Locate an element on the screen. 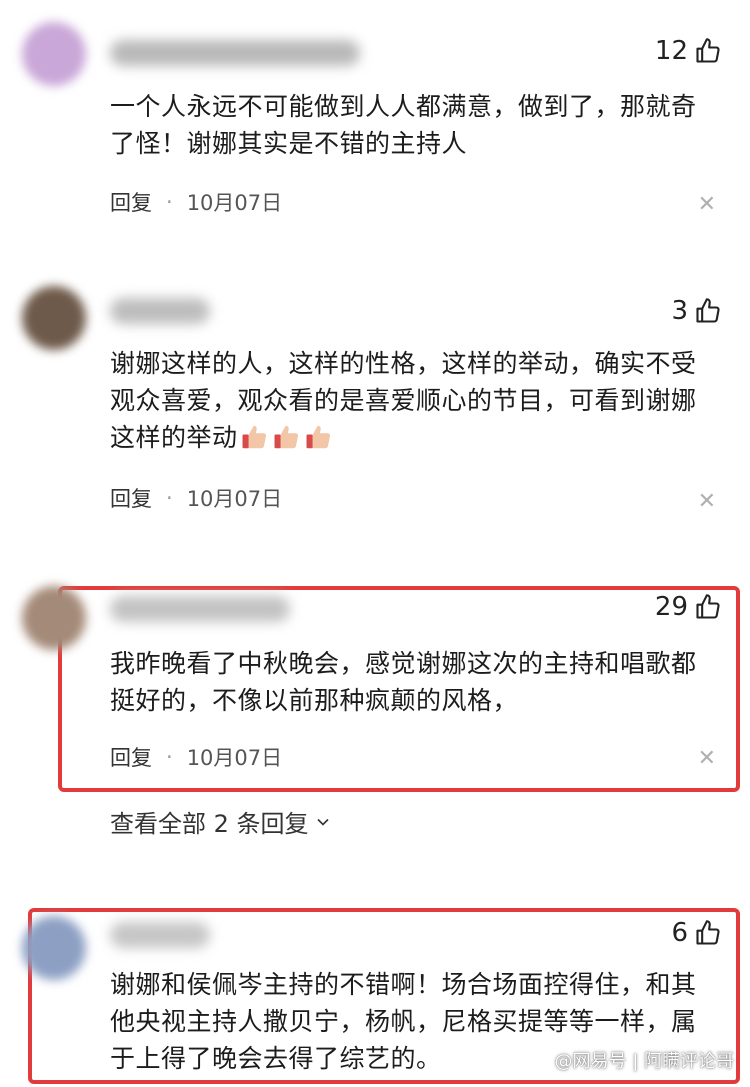  like-button: 12 is located at coordinates (688, 51).